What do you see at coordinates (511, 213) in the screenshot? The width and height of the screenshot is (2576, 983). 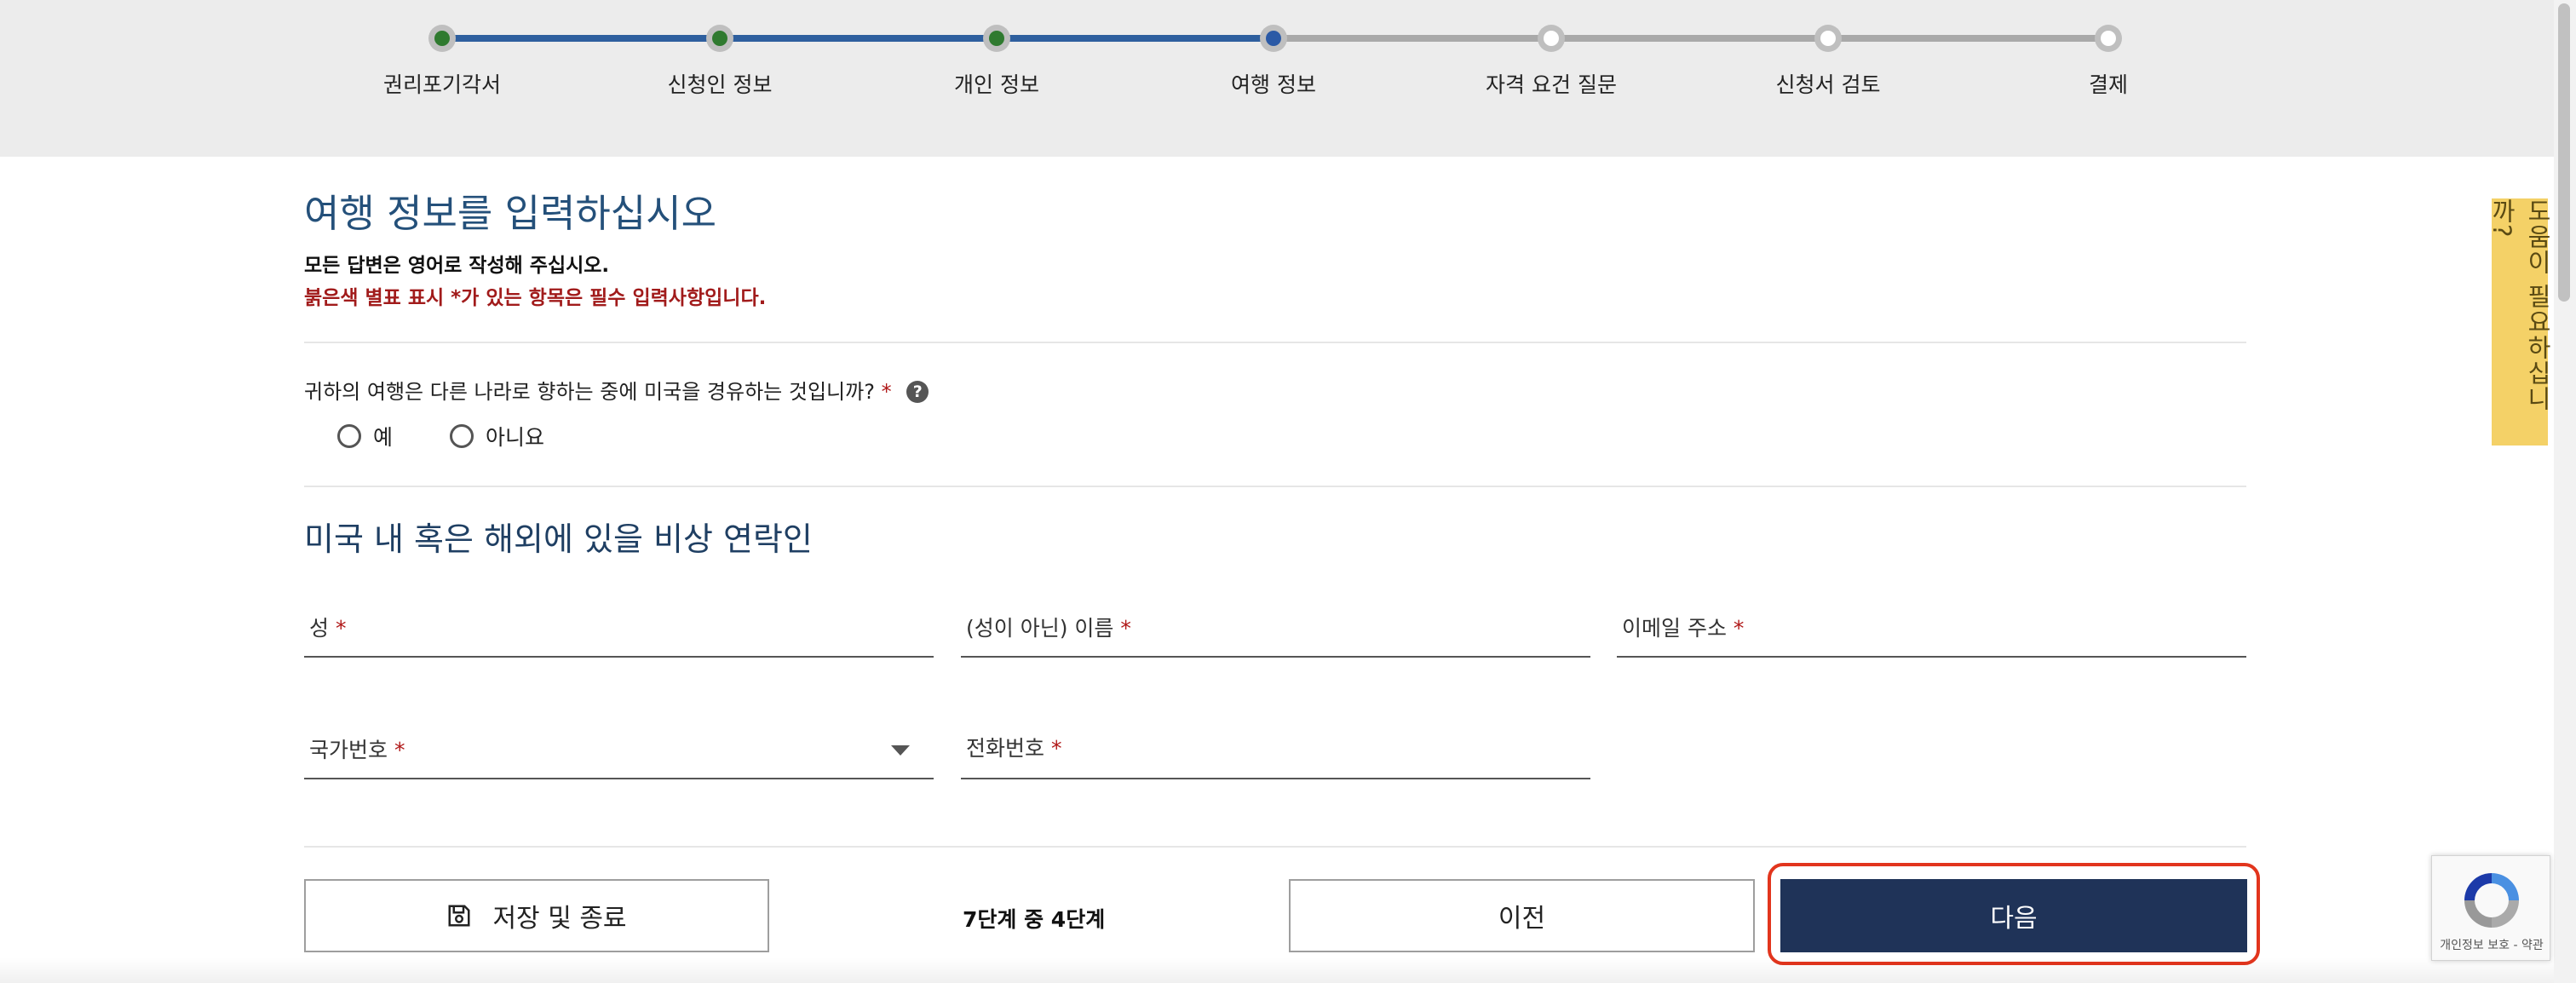 I see `page-title: 여행 정보를 입력하십시오` at bounding box center [511, 213].